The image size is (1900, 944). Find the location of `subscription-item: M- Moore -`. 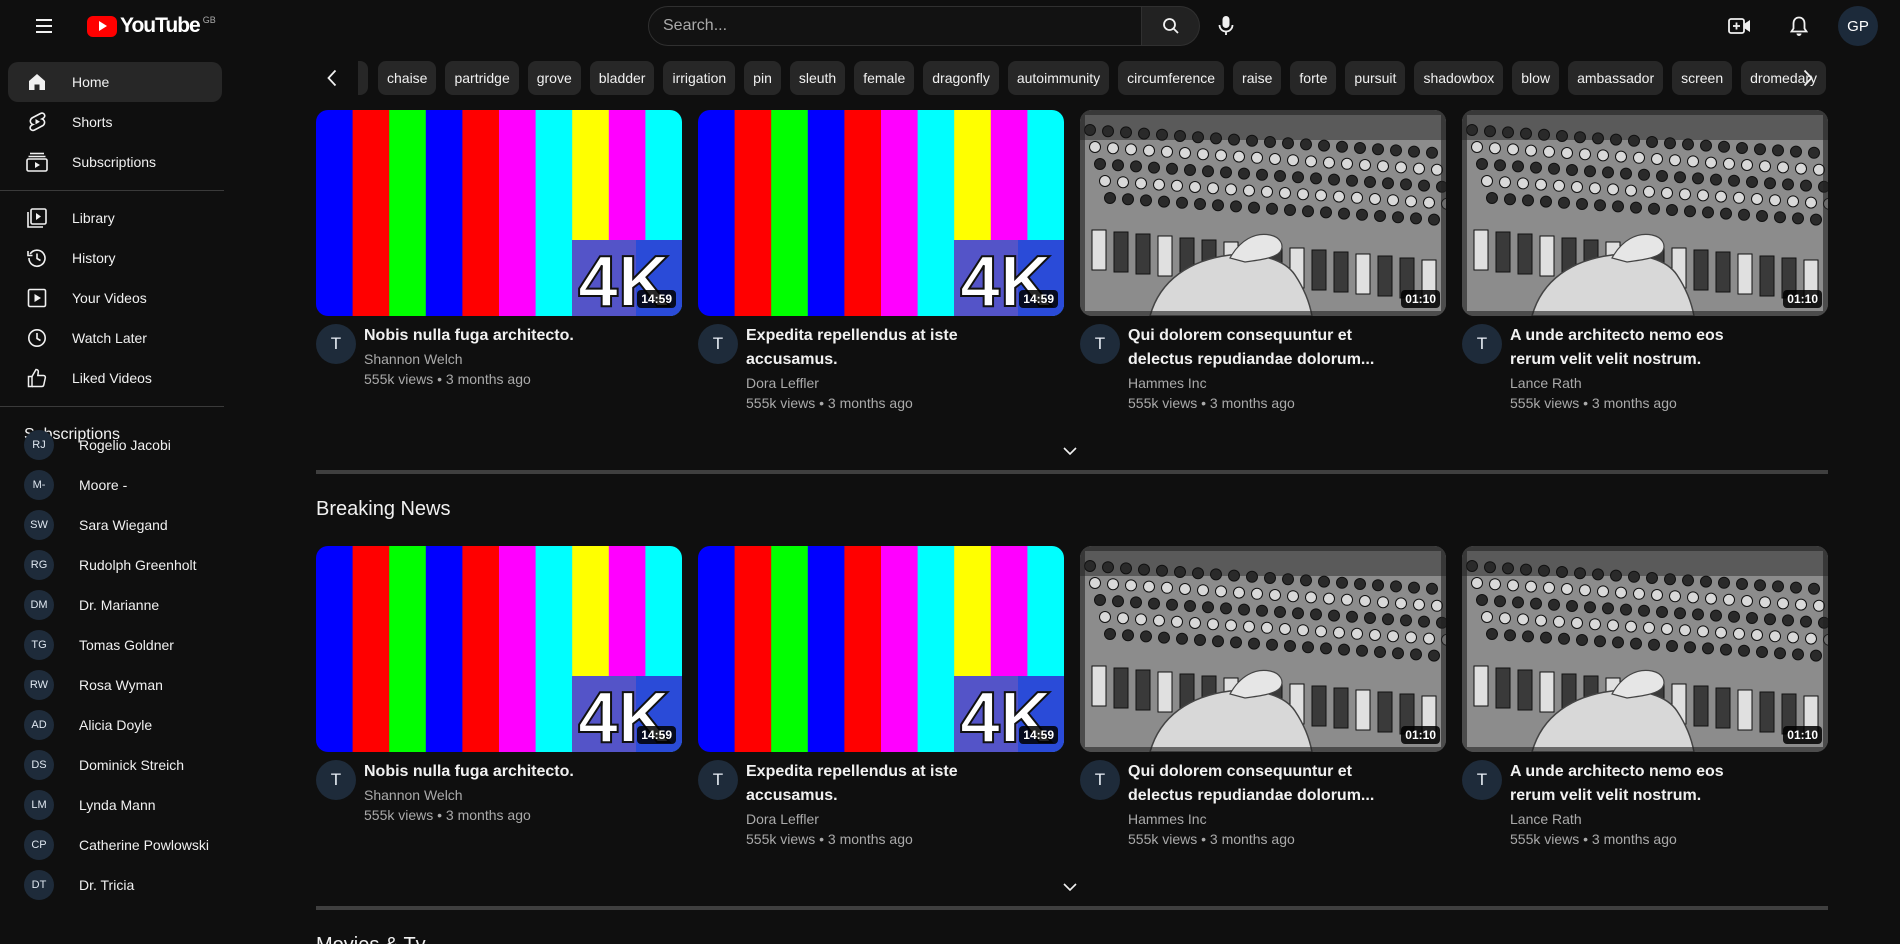

subscription-item: M- Moore - is located at coordinates (115, 485).